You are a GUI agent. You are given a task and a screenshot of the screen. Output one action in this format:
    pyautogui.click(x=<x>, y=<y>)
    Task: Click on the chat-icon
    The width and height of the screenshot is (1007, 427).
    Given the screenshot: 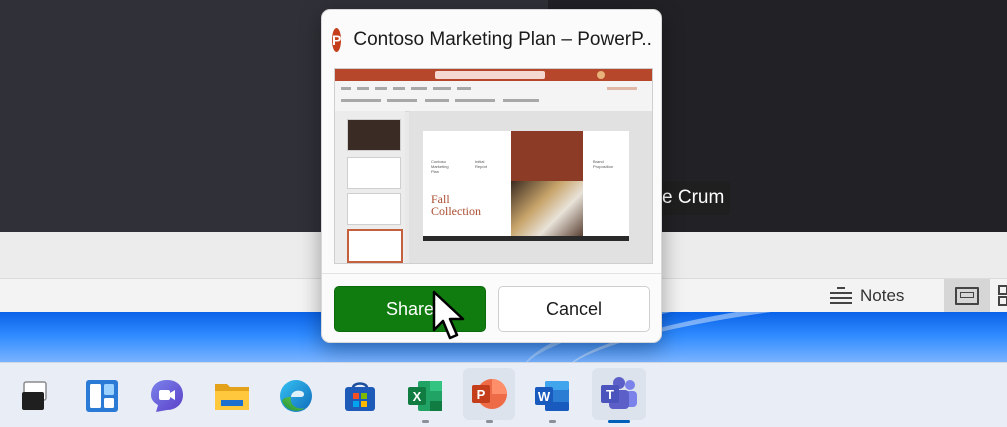 What is the action you would take?
    pyautogui.click(x=167, y=396)
    